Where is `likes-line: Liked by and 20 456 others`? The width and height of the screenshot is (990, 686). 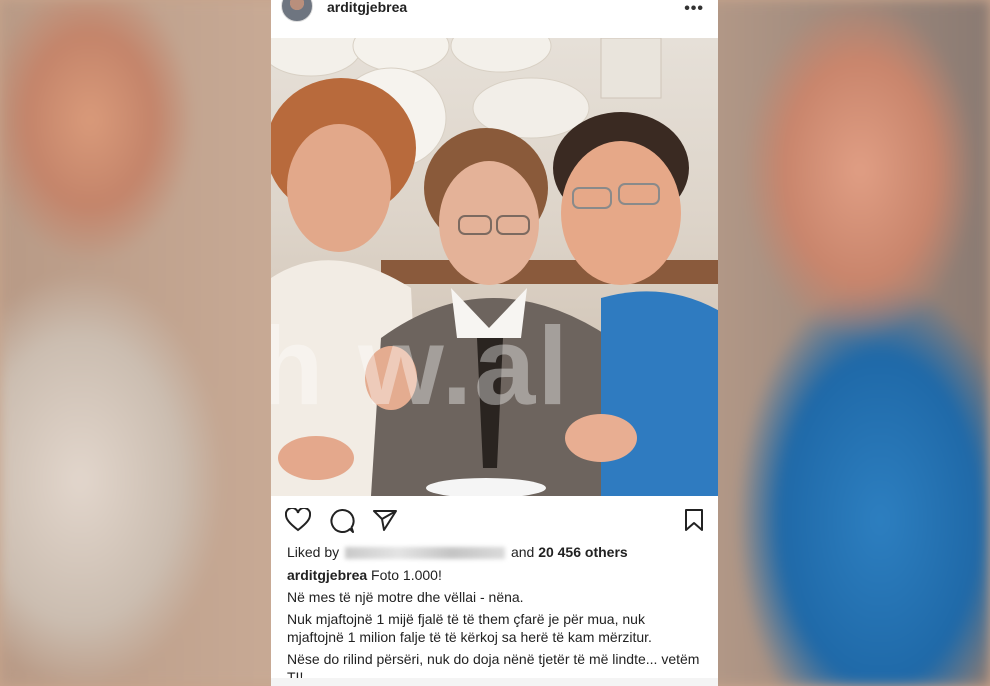 likes-line: Liked by and 20 456 others is located at coordinates (494, 552).